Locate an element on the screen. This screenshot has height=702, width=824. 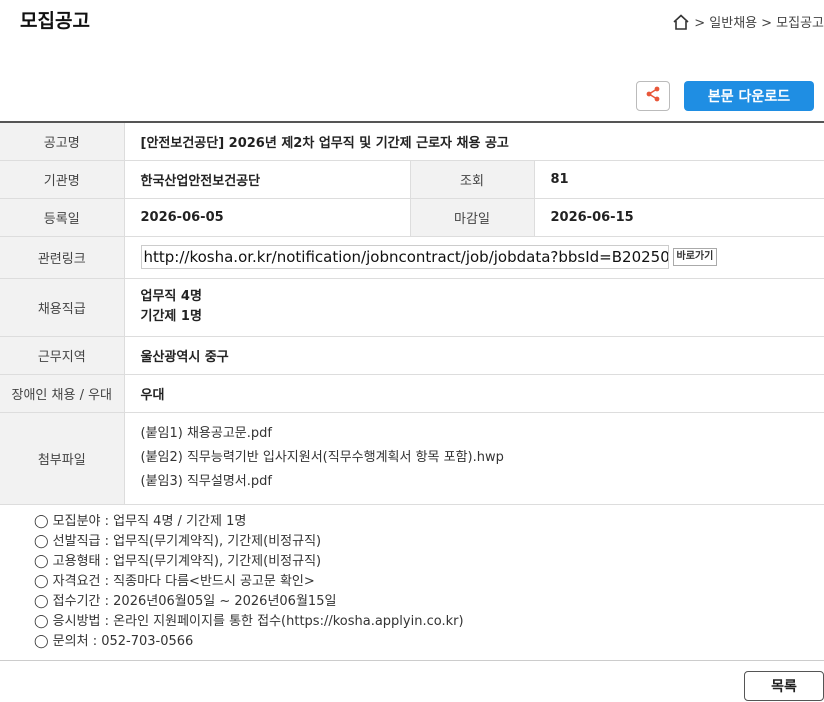
location: 울산광역시 중구 is located at coordinates (474, 355).